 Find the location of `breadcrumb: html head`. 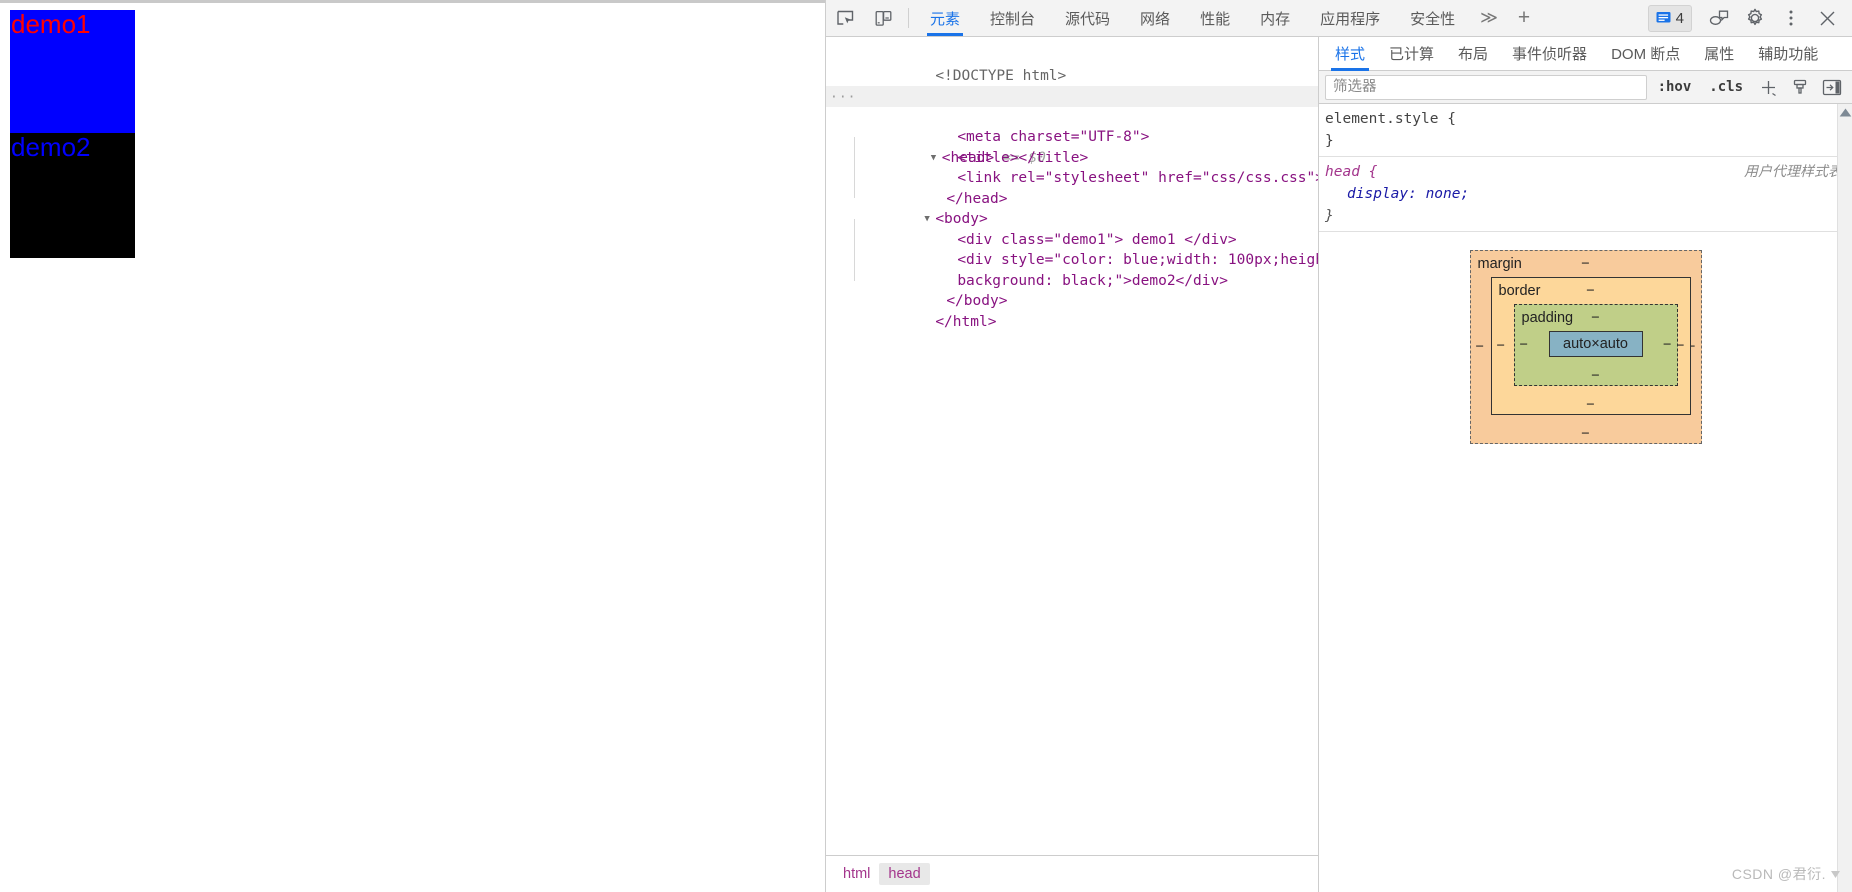

breadcrumb: html head is located at coordinates (1072, 873).